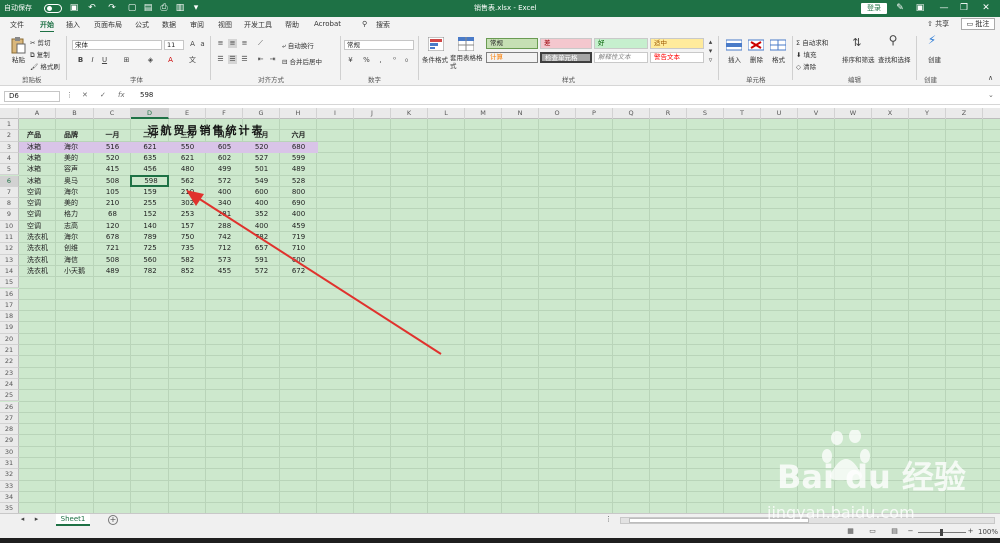 The image size is (1000, 543). Describe the element at coordinates (9, 373) in the screenshot. I see `row-header: 23` at that location.